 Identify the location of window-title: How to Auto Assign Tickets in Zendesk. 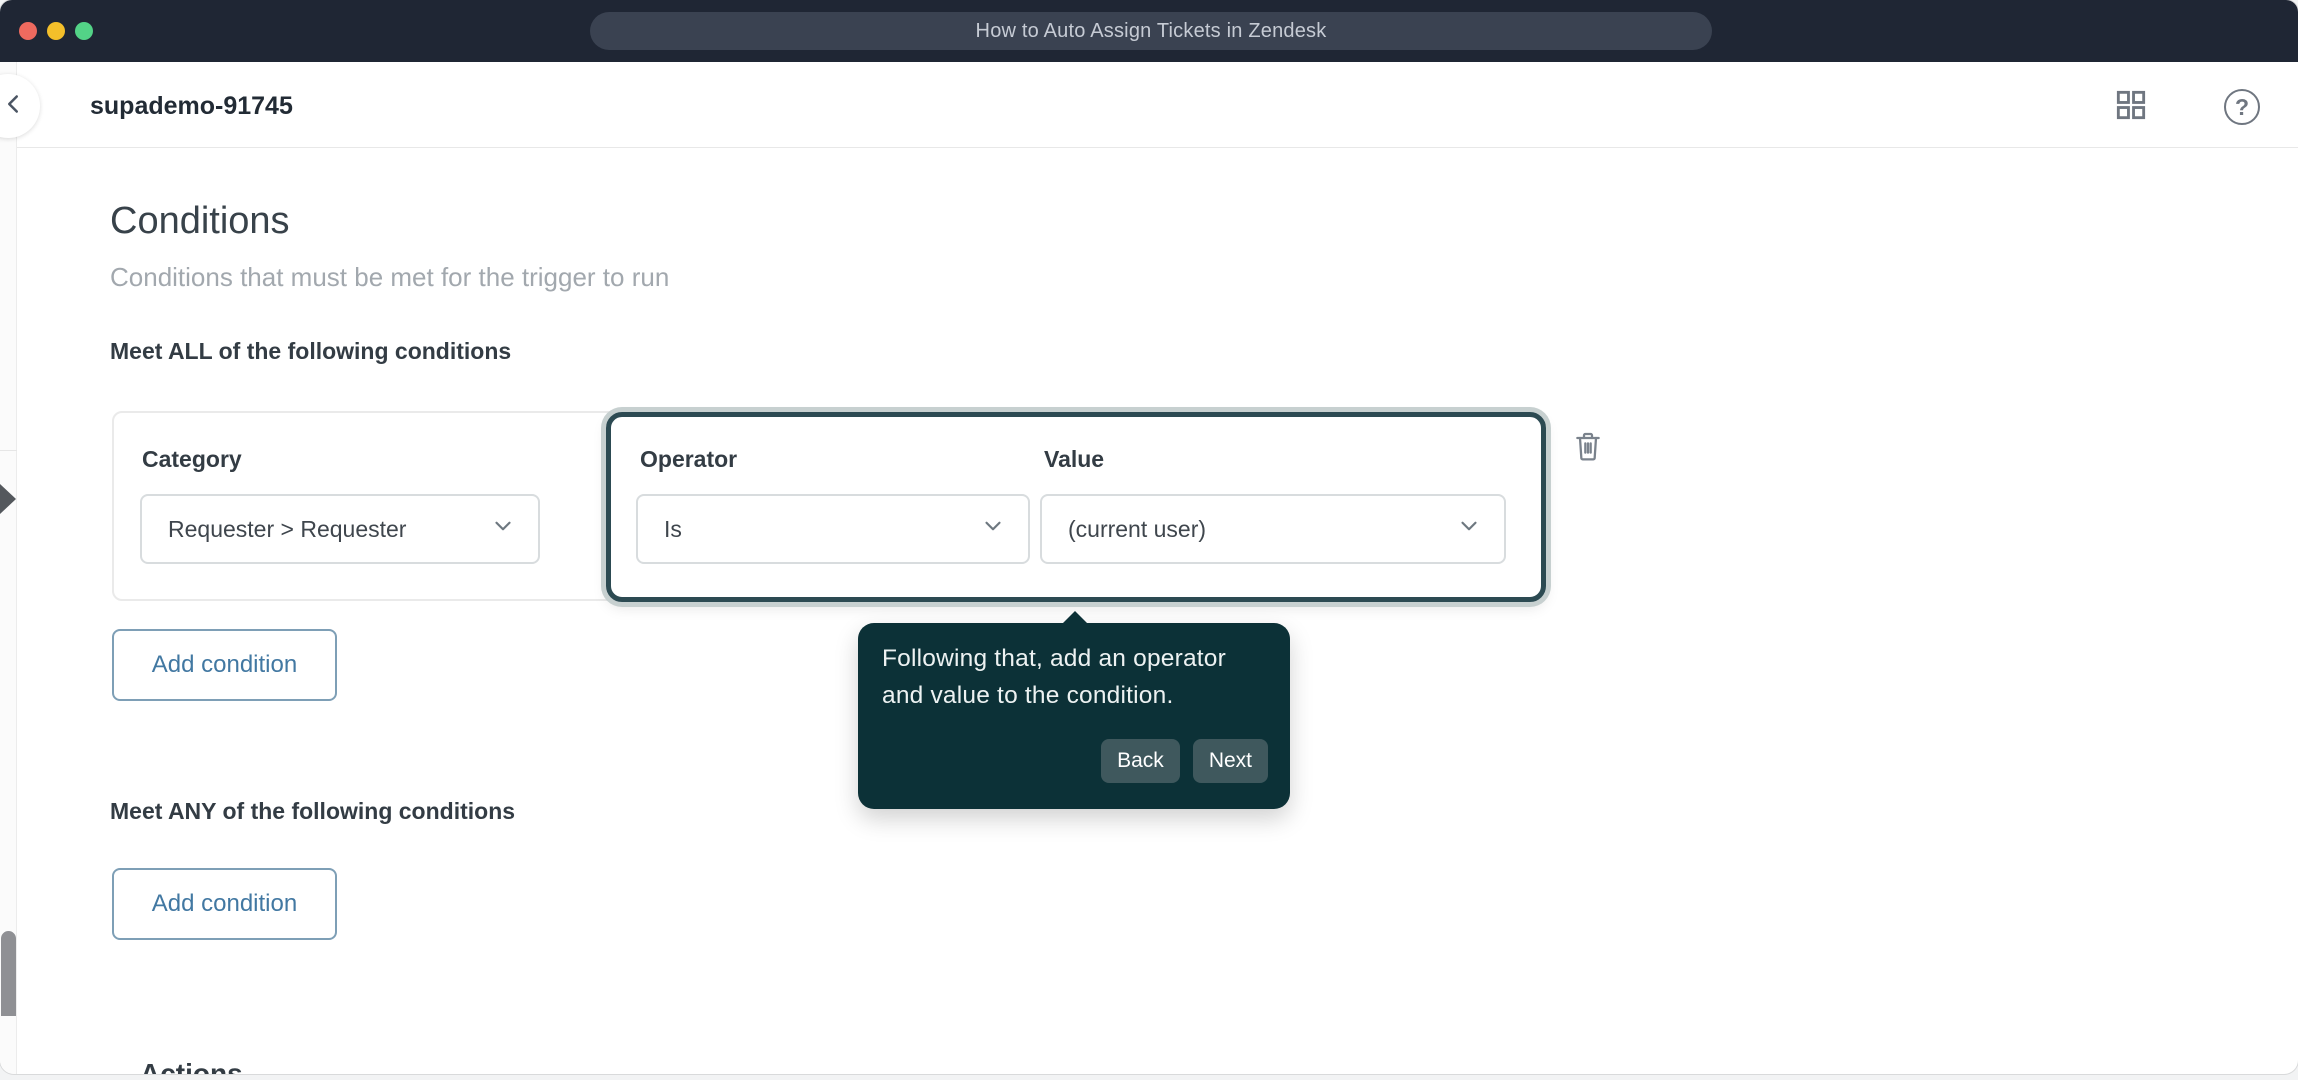
(1151, 31).